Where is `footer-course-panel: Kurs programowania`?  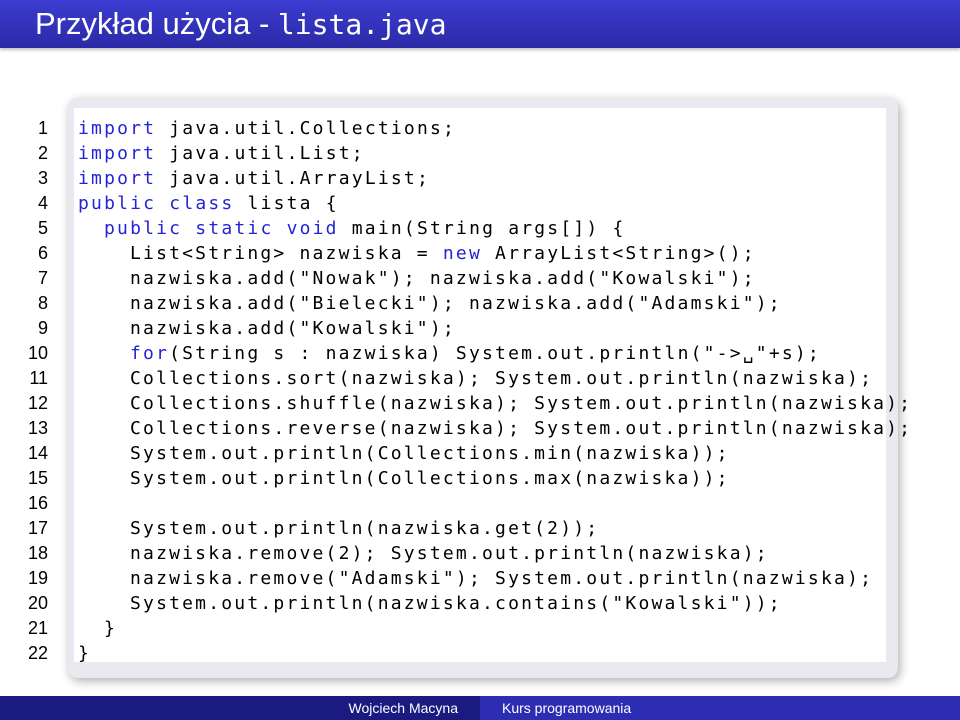 footer-course-panel: Kurs programowania is located at coordinates (720, 708).